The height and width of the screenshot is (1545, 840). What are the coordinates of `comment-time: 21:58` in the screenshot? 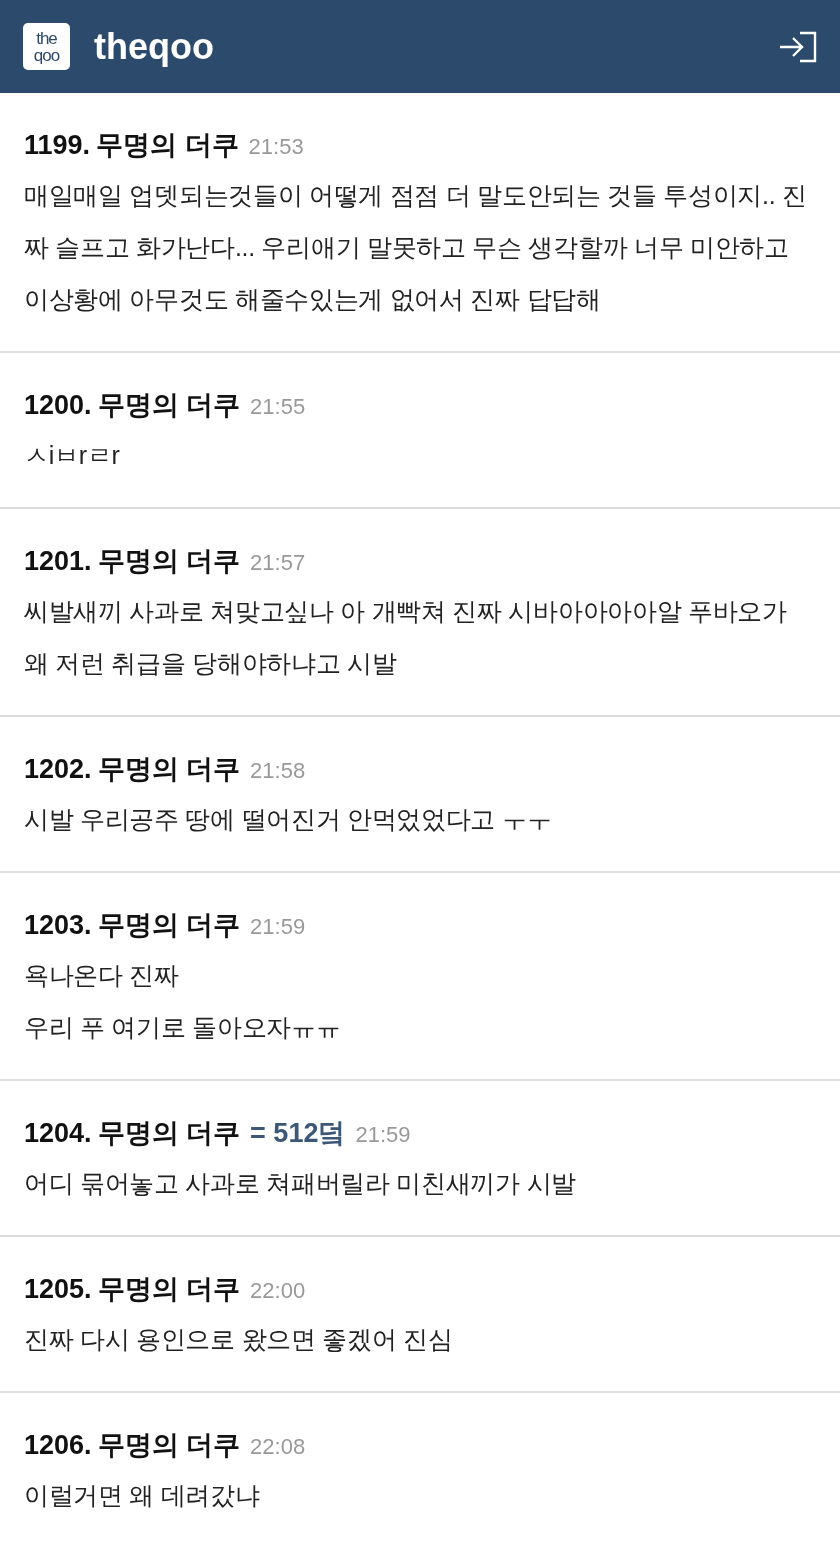 It's located at (278, 771).